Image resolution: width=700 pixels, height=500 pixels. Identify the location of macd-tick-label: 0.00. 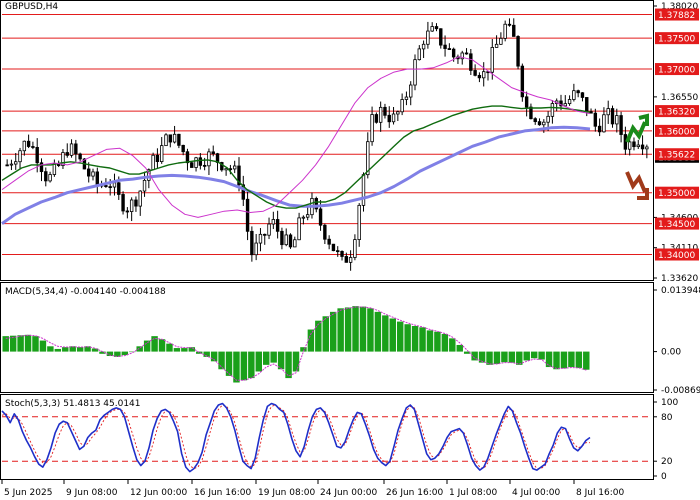
(671, 353).